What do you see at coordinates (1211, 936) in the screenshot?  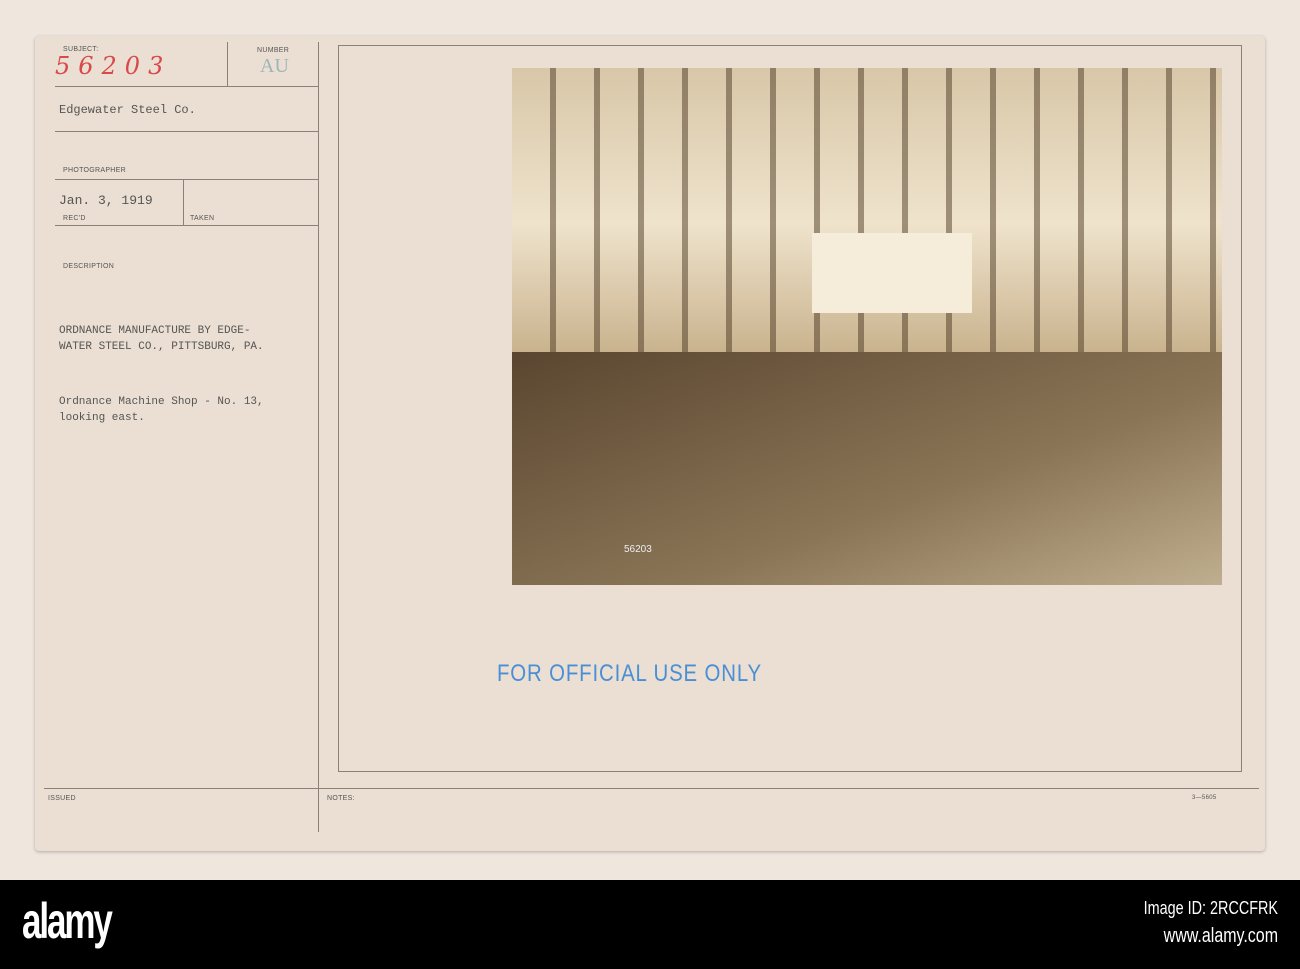 I see `site-url: www.alamy.com` at bounding box center [1211, 936].